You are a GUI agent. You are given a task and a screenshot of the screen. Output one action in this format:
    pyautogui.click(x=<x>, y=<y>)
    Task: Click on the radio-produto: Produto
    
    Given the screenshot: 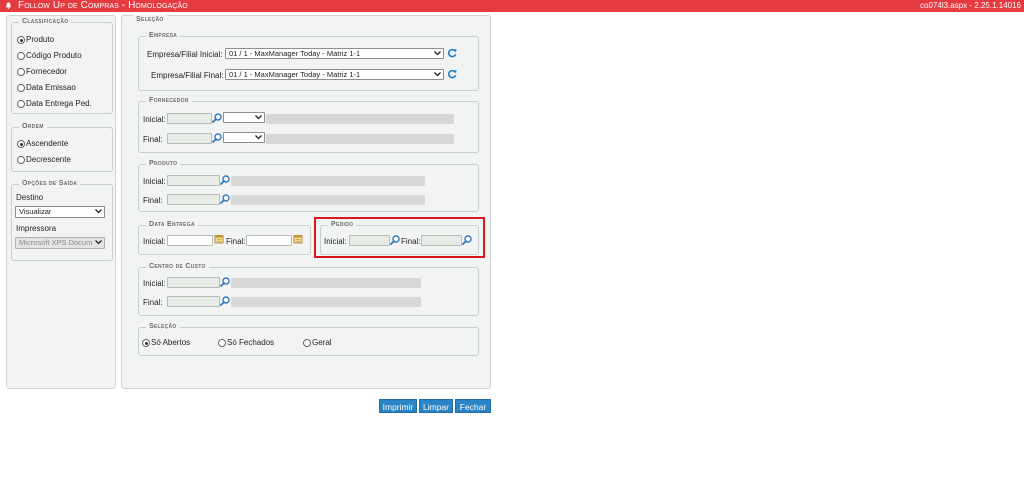 What is the action you would take?
    pyautogui.click(x=35, y=40)
    